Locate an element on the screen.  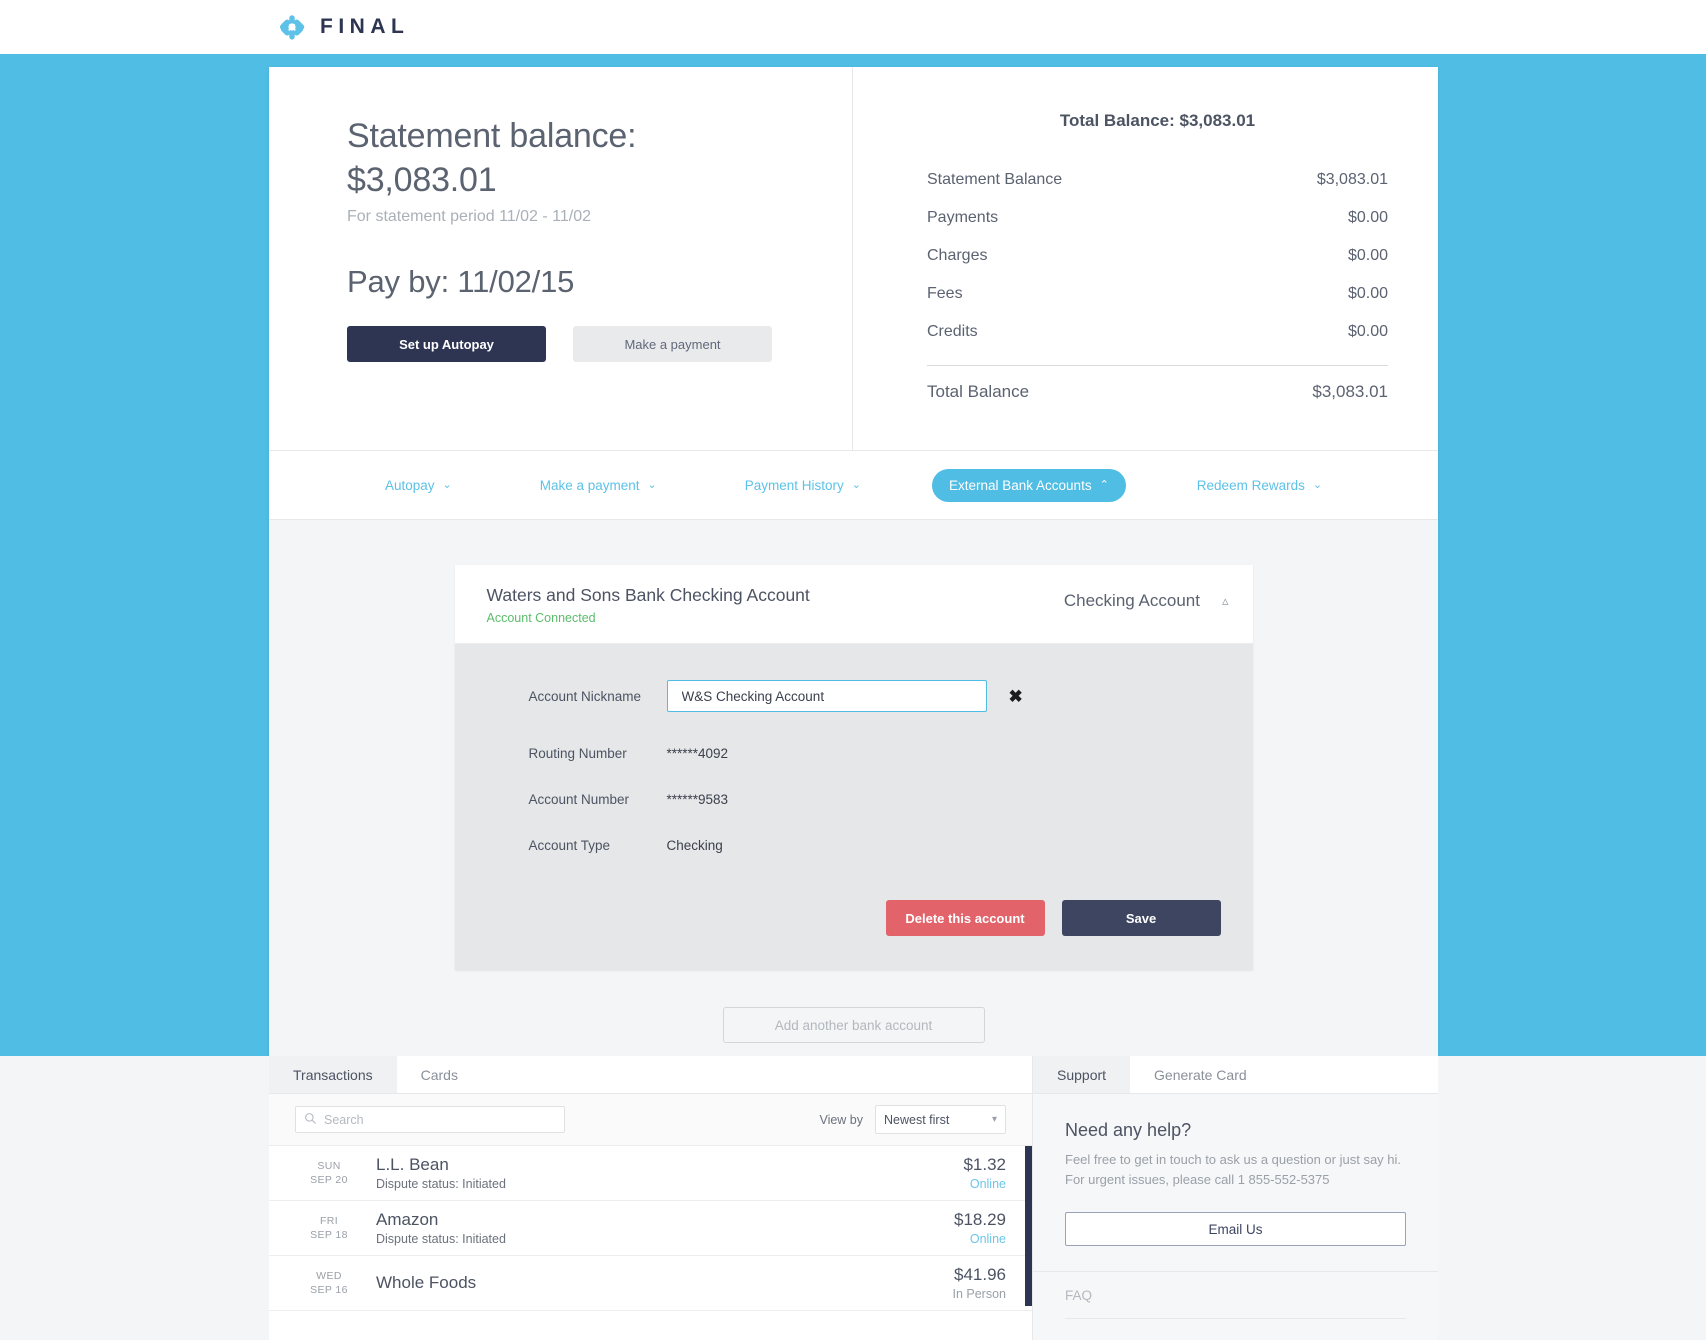
account-type-label: Account Type is located at coordinates (569, 845).